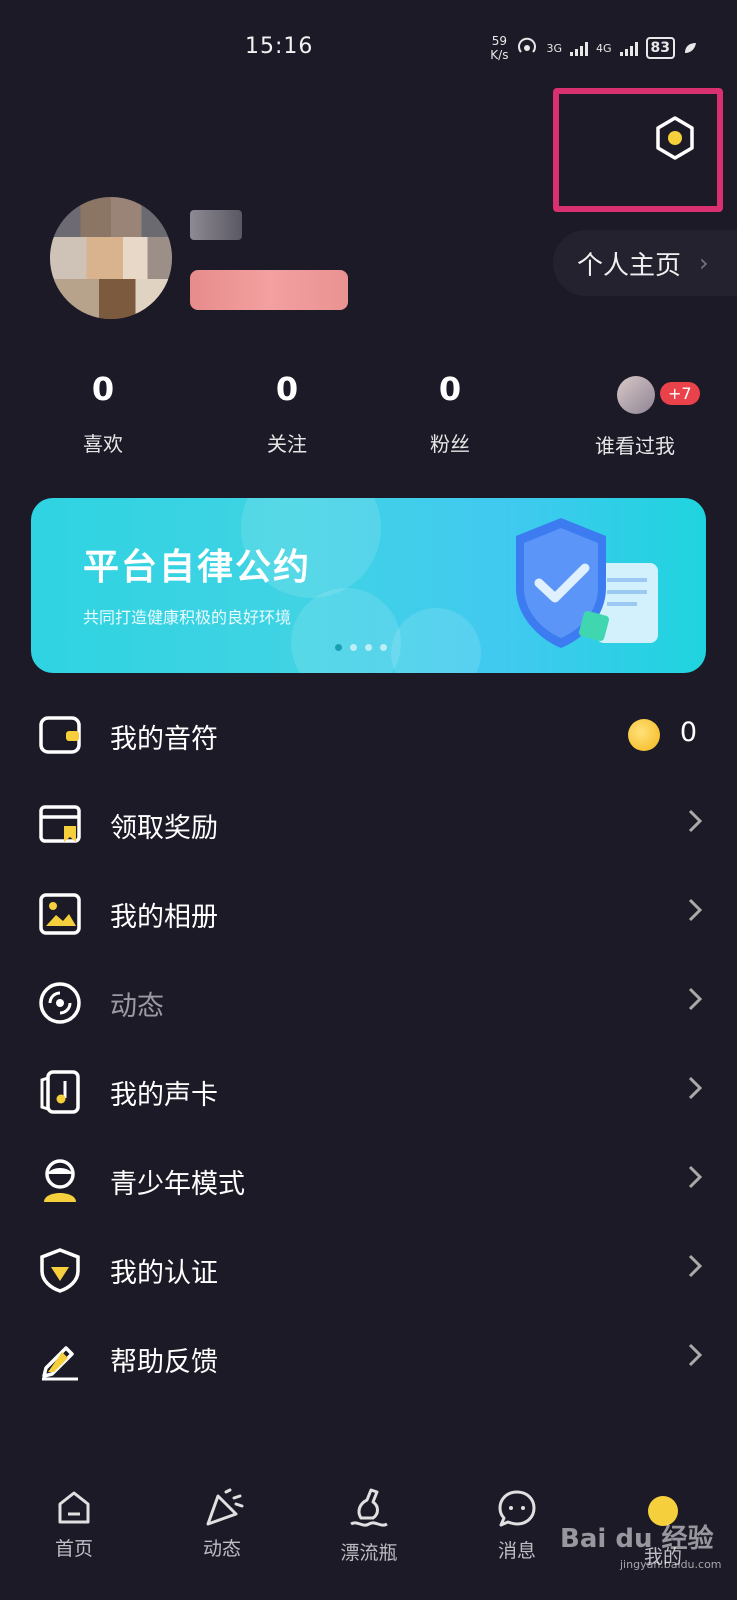 This screenshot has width=737, height=1600. Describe the element at coordinates (368, 1272) in the screenshot. I see `menu-item-verification: 我的认证` at that location.